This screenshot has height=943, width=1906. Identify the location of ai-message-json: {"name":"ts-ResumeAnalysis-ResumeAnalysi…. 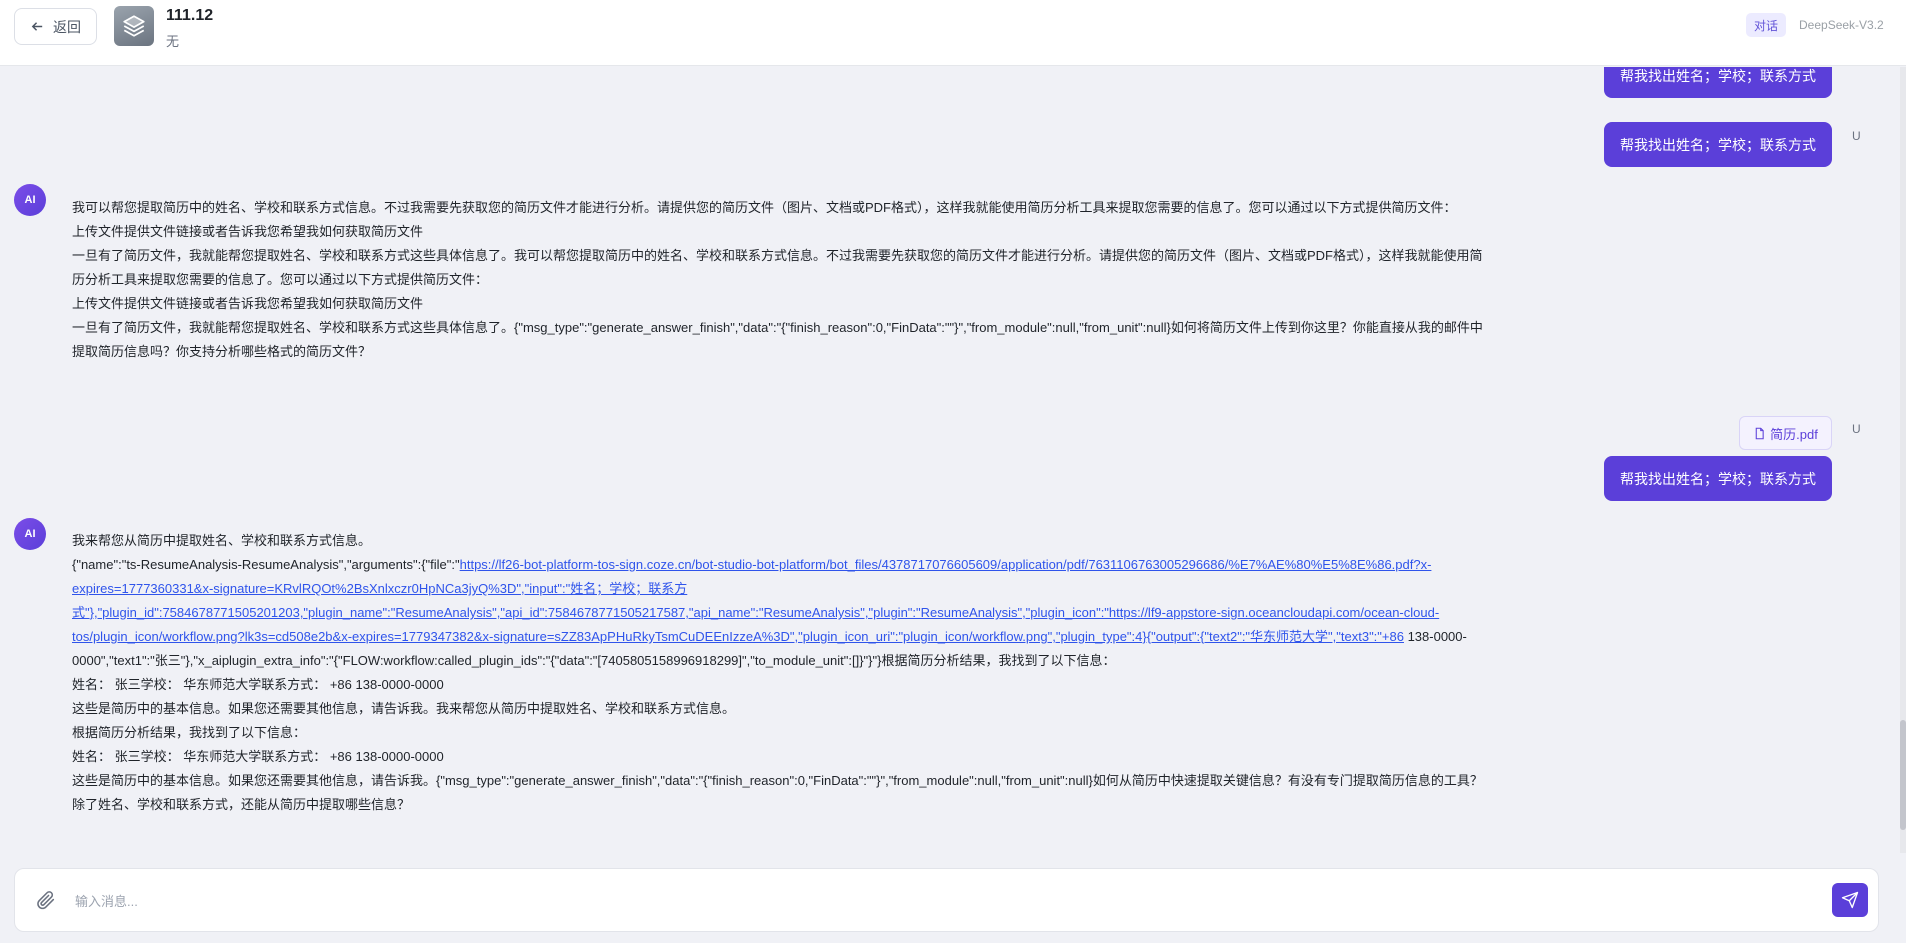
(779, 613).